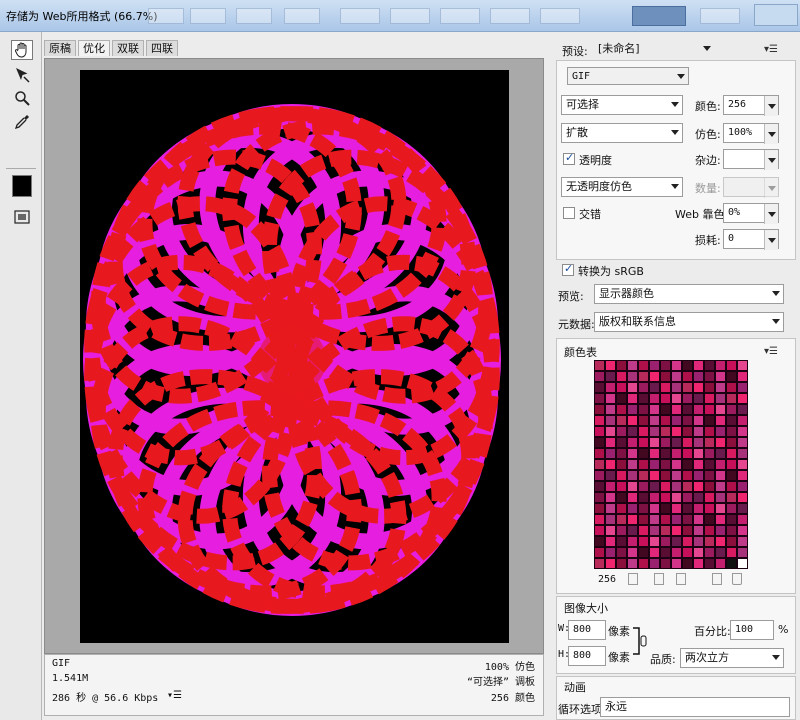 The height and width of the screenshot is (720, 800). I want to click on color-table-grid, so click(671, 464).